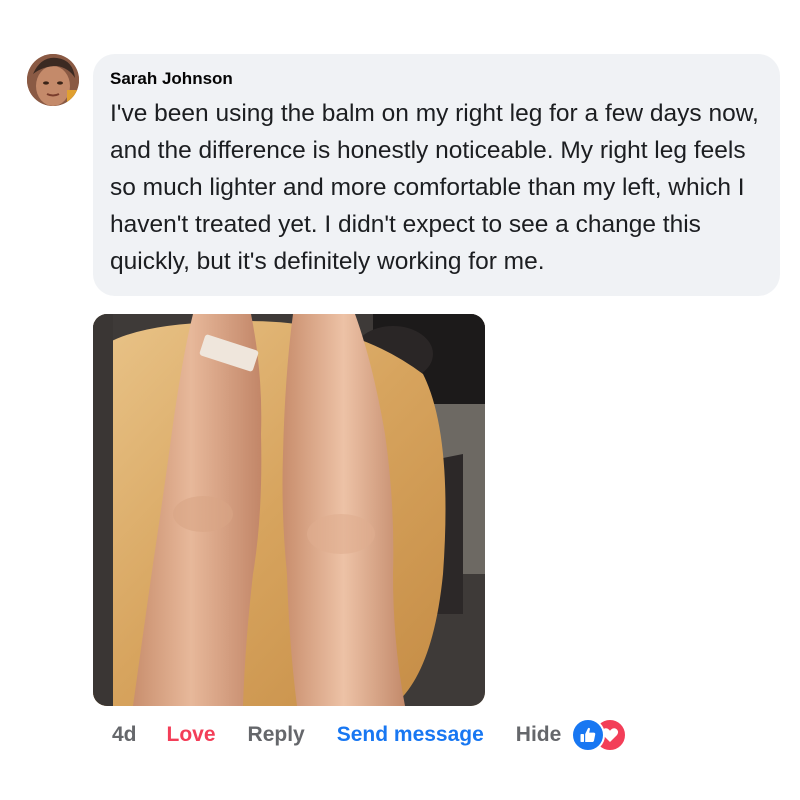  I want to click on send-message-button: Send message, so click(410, 735).